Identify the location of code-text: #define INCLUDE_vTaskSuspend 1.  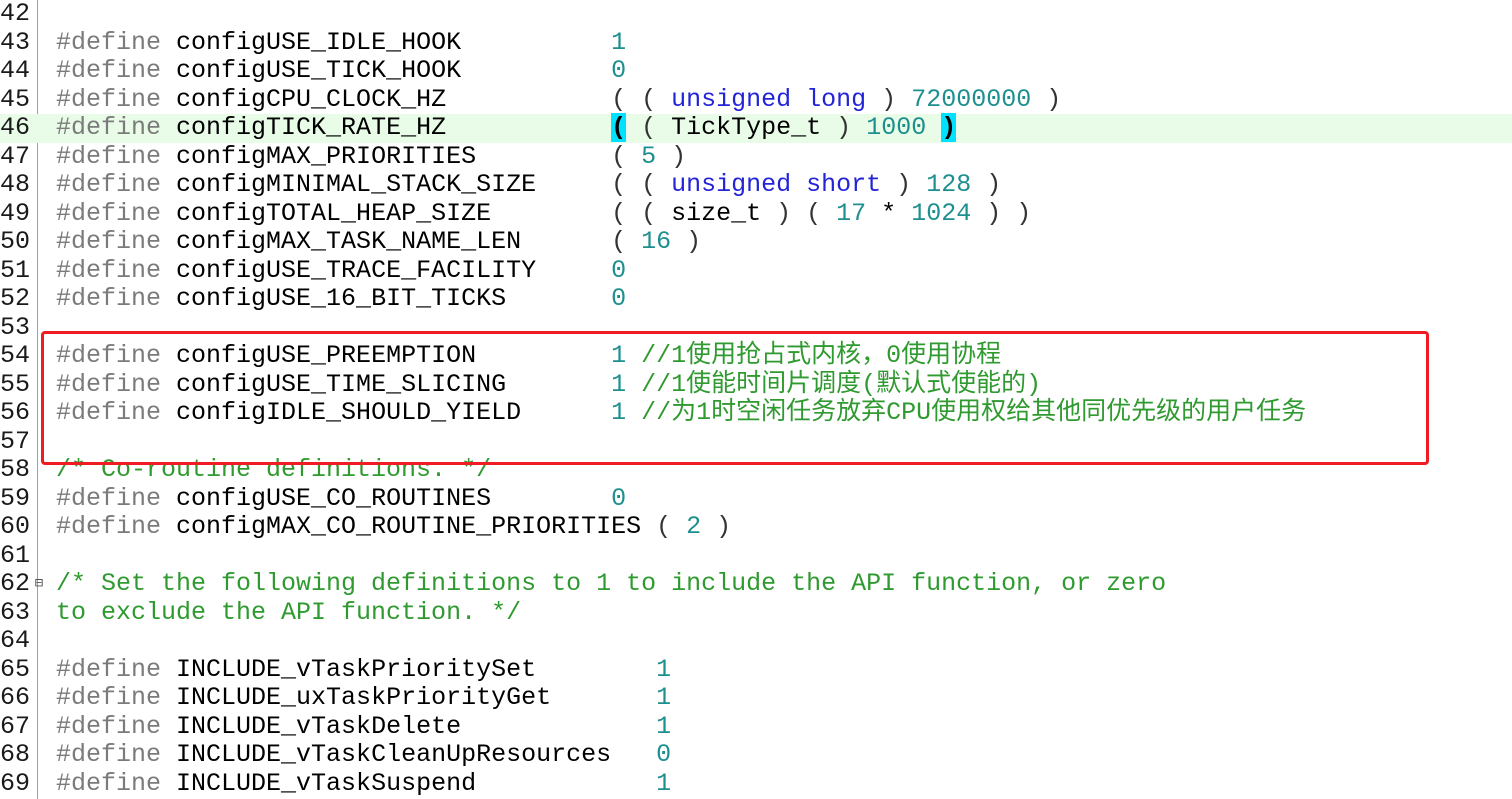
(364, 783).